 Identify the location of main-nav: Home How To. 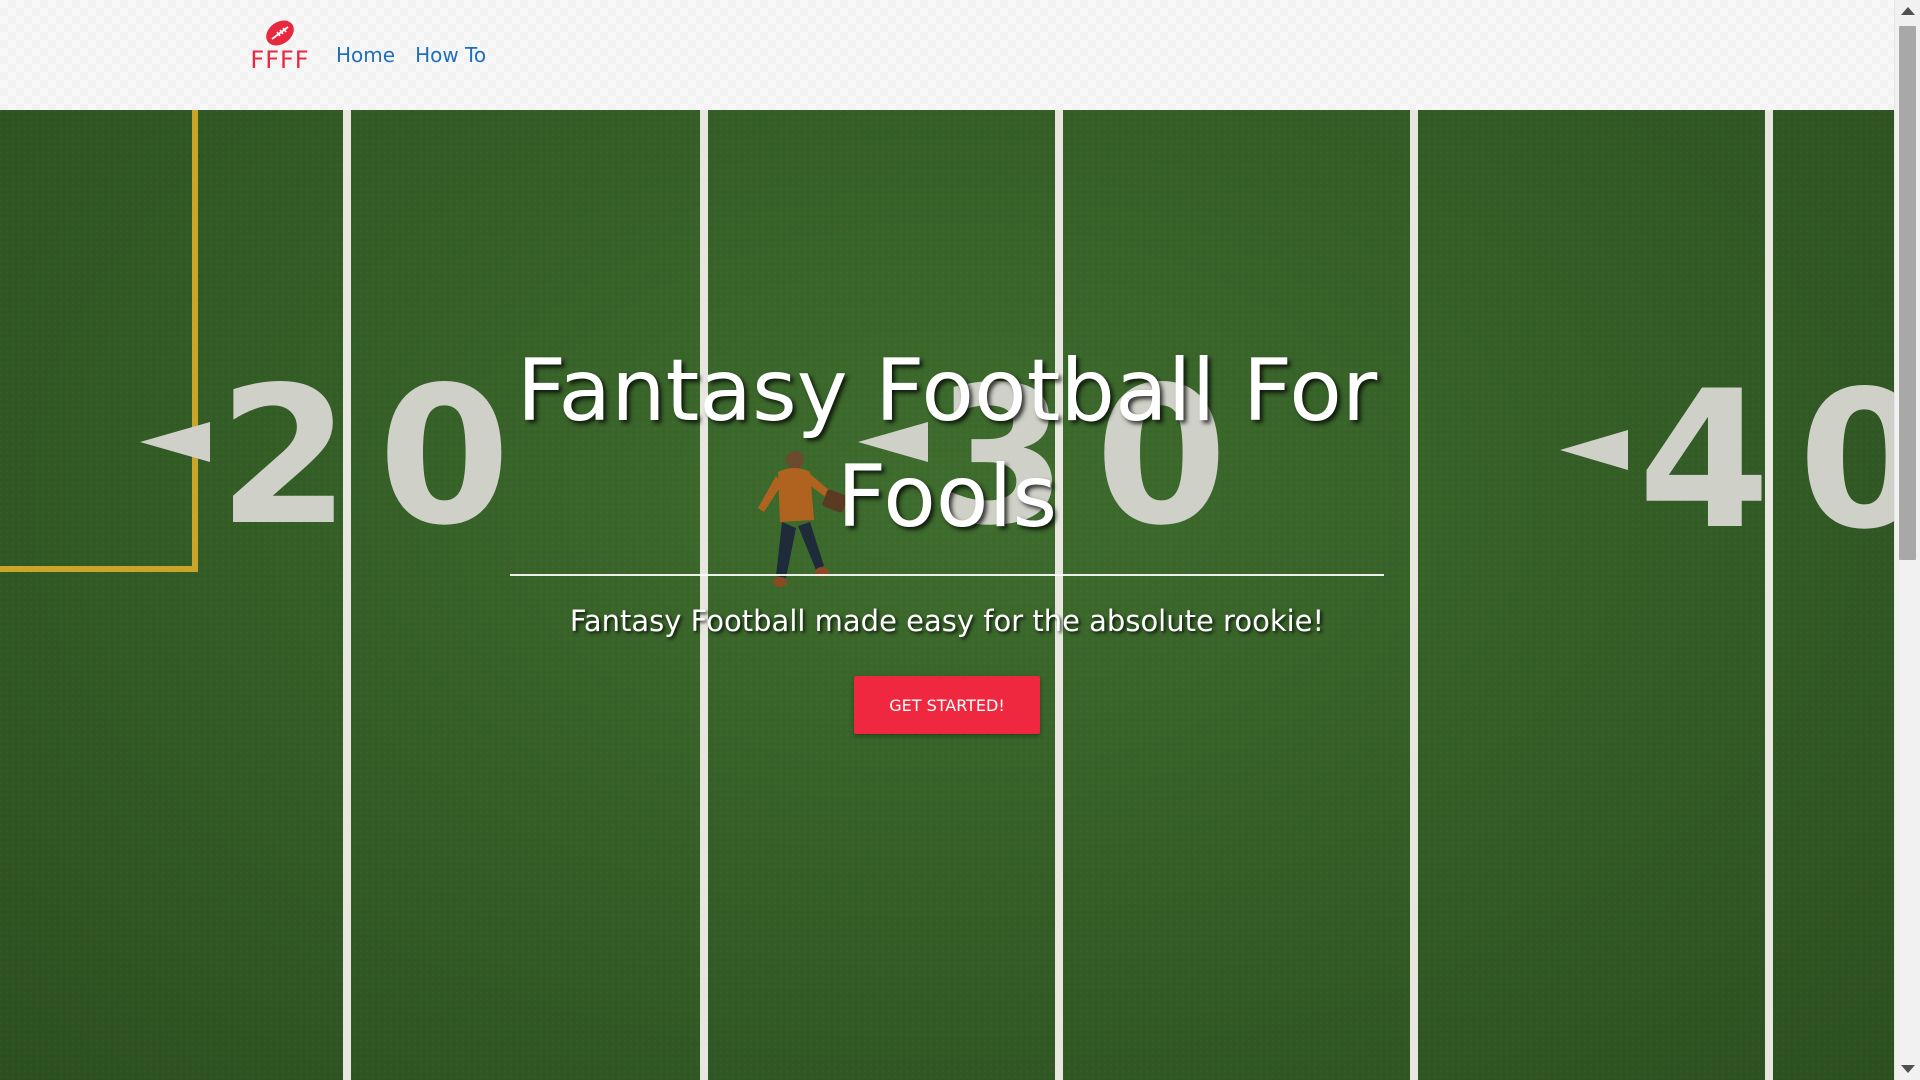
(411, 55).